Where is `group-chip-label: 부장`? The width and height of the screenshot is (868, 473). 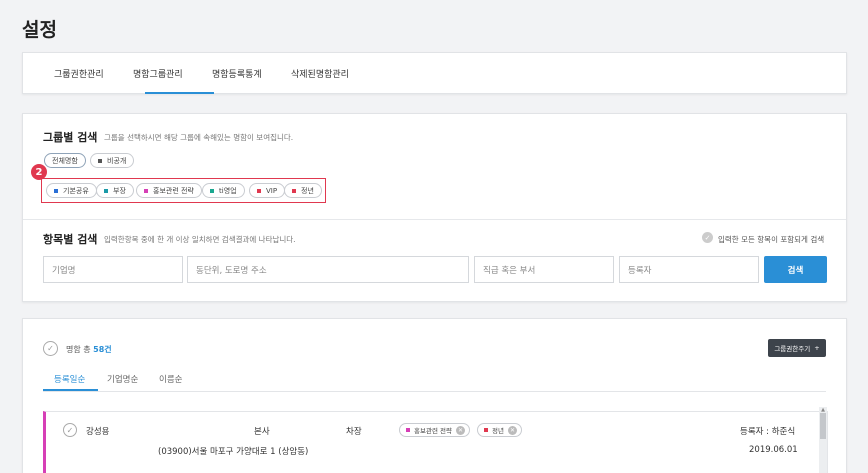 group-chip-label: 부장 is located at coordinates (119, 190).